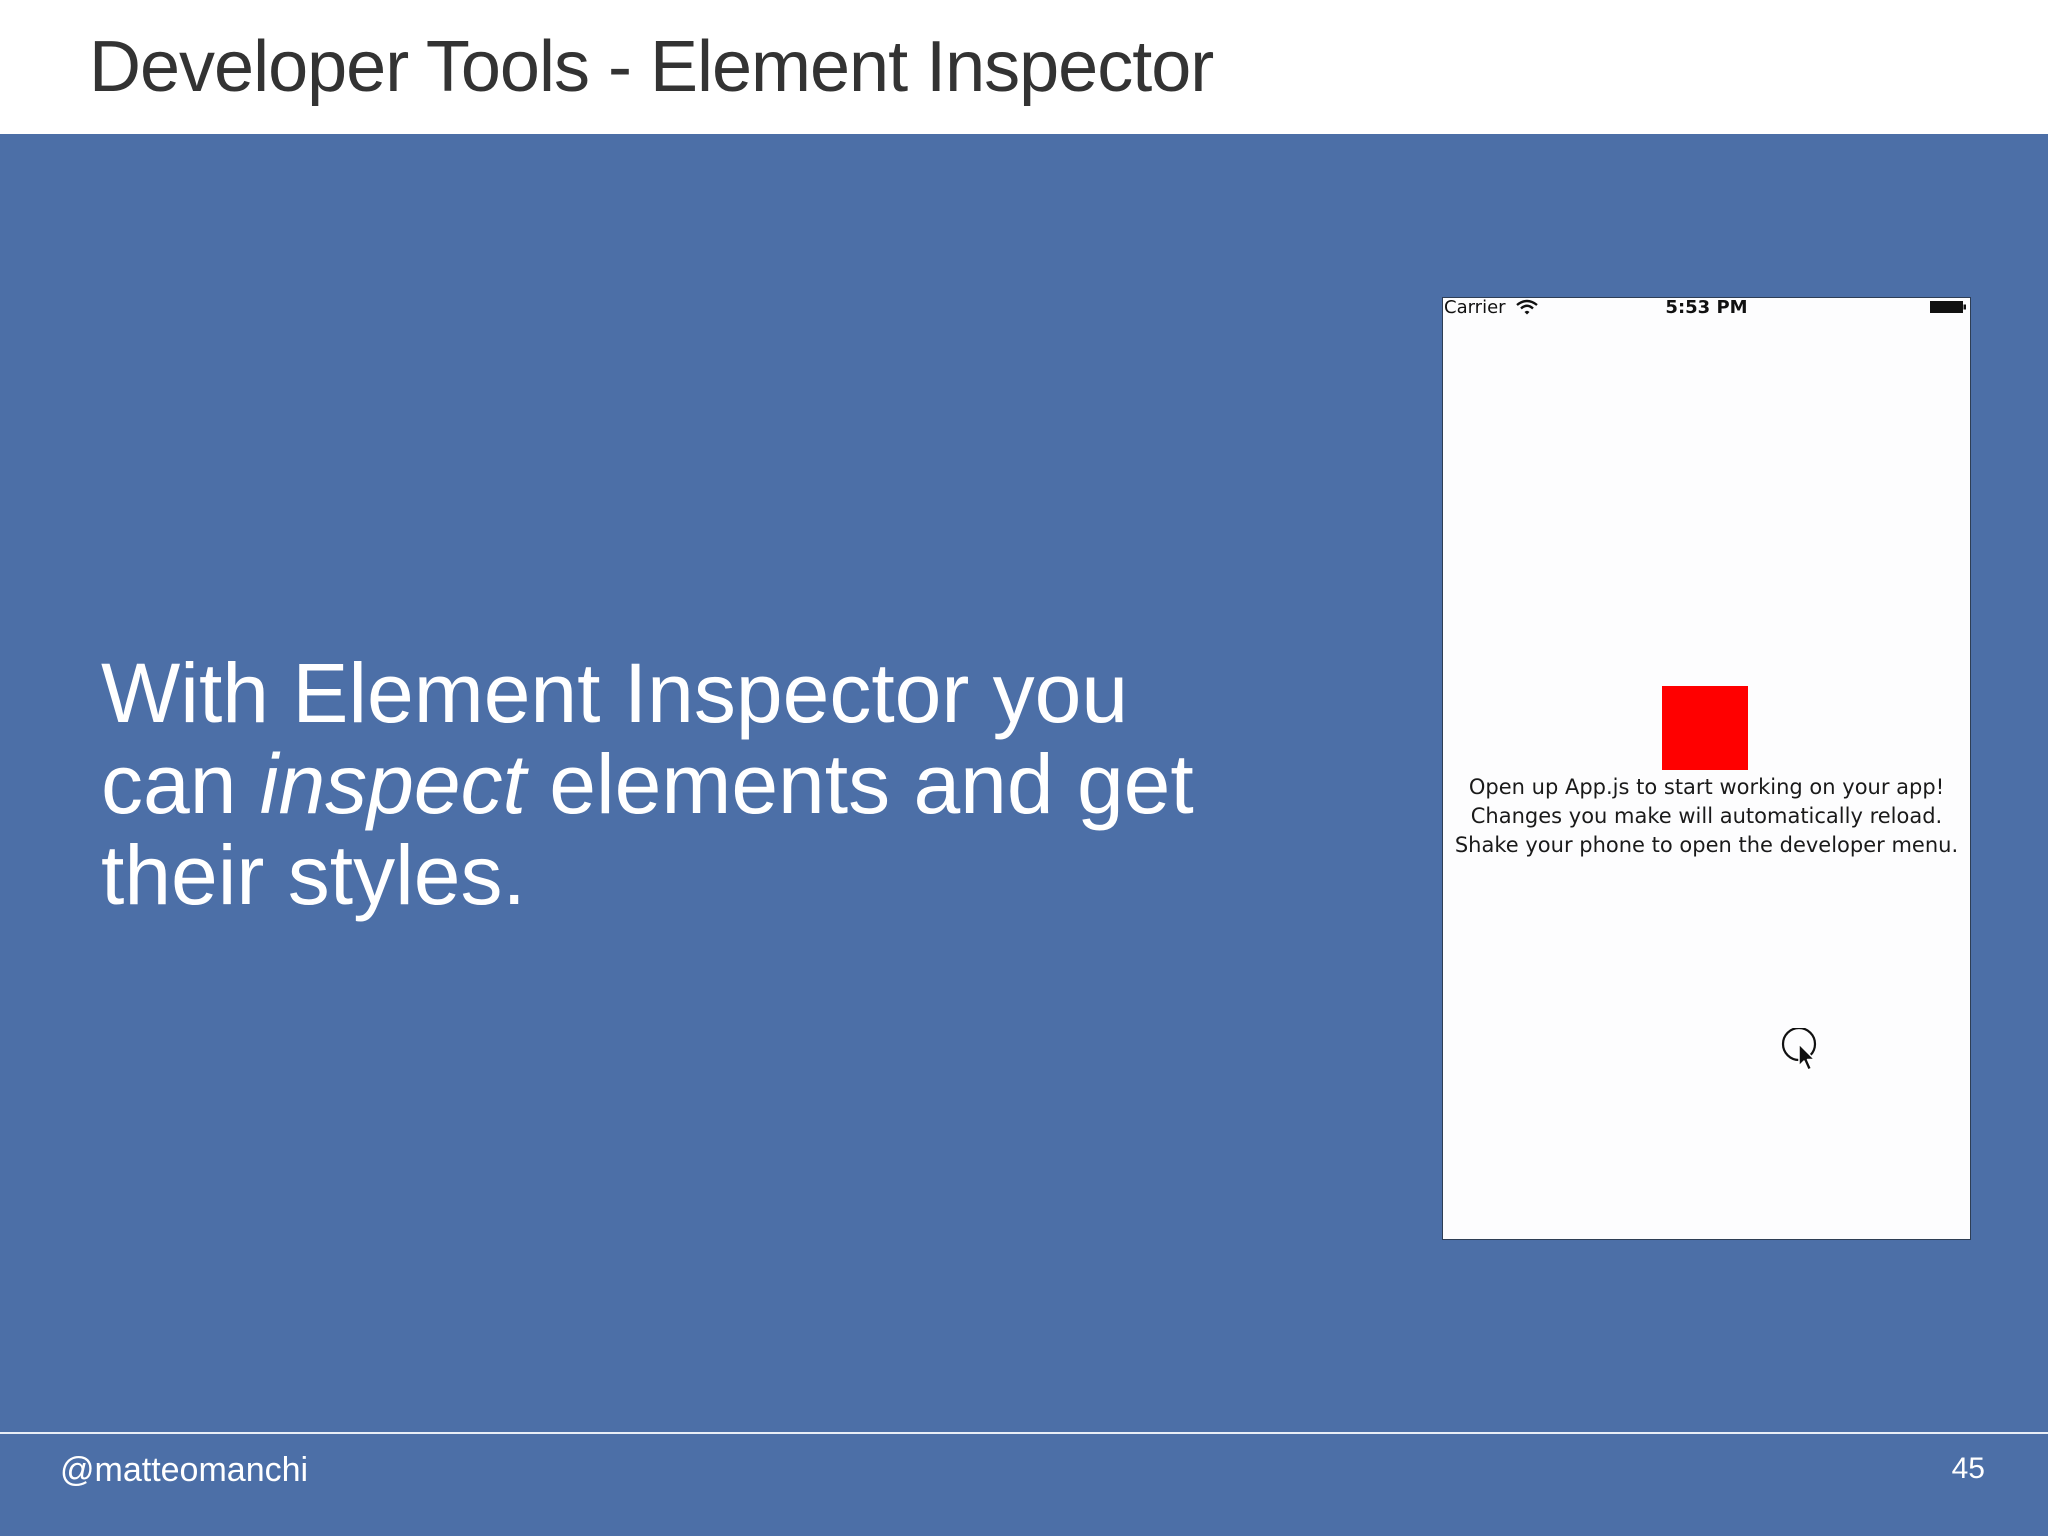  I want to click on red-square-view, so click(1705, 728).